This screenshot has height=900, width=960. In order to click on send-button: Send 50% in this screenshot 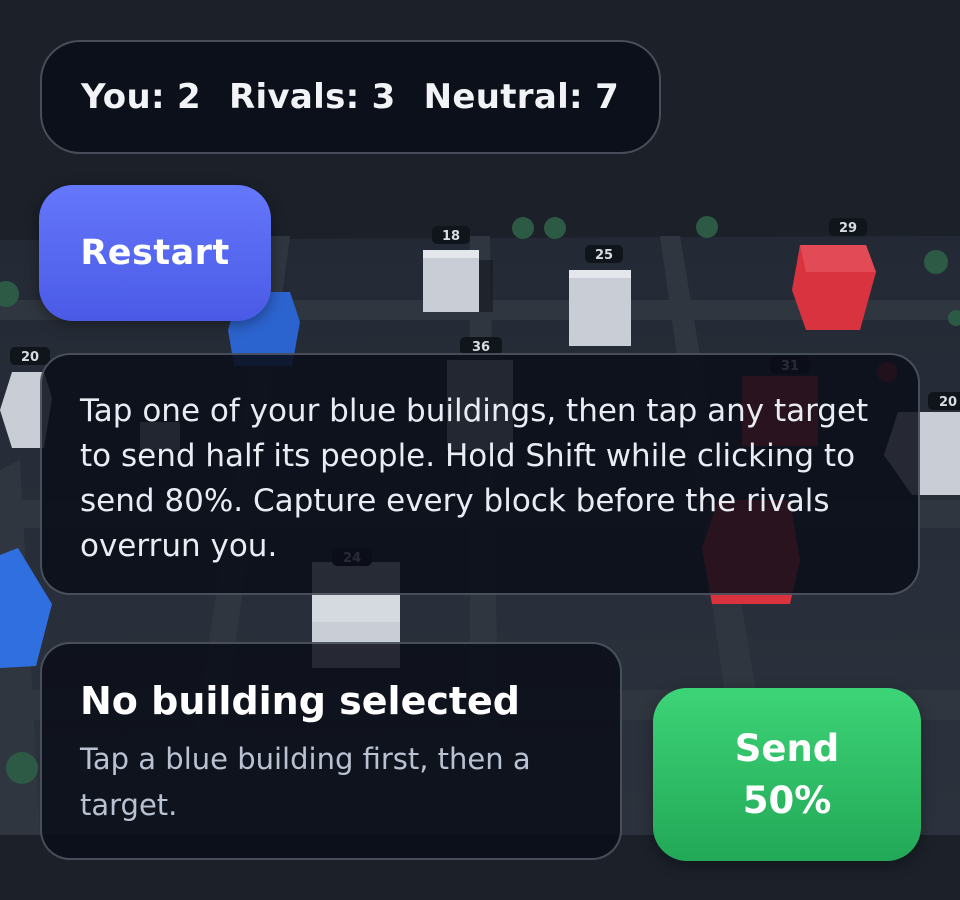, I will do `click(787, 774)`.